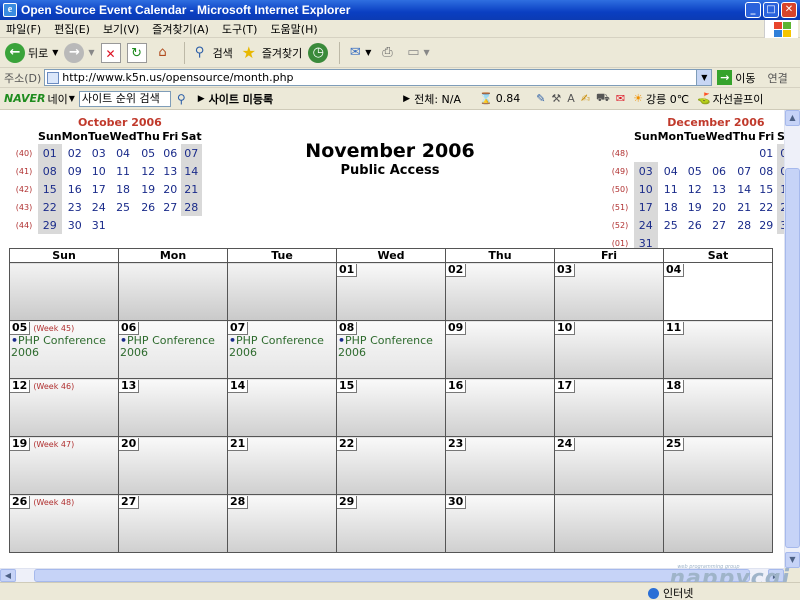 The image size is (800, 600). I want to click on mini-day-link: 29, so click(766, 225).